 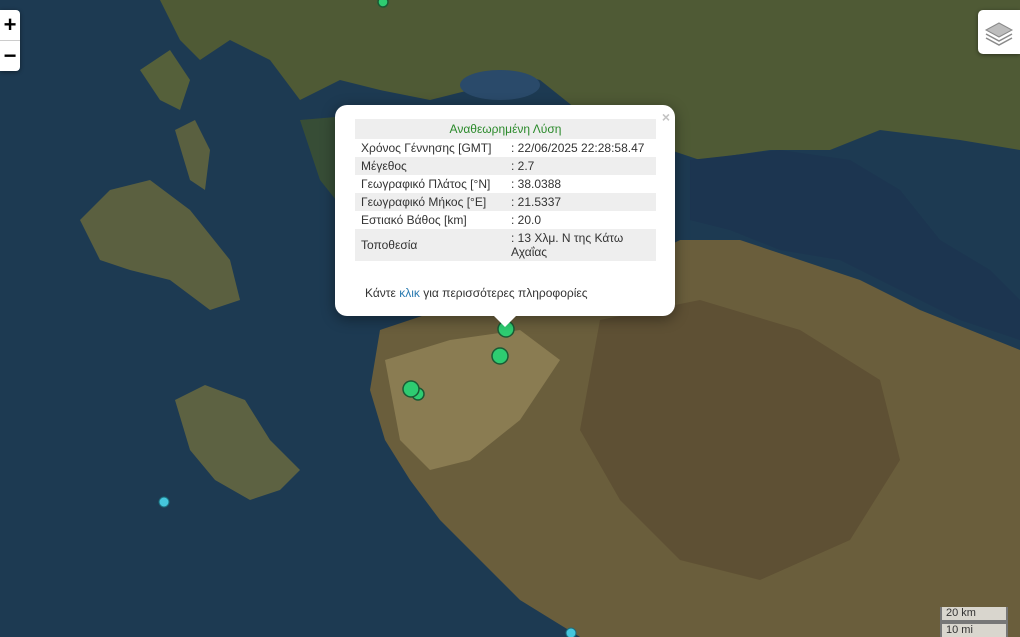 I want to click on layers-button, so click(x=999, y=32).